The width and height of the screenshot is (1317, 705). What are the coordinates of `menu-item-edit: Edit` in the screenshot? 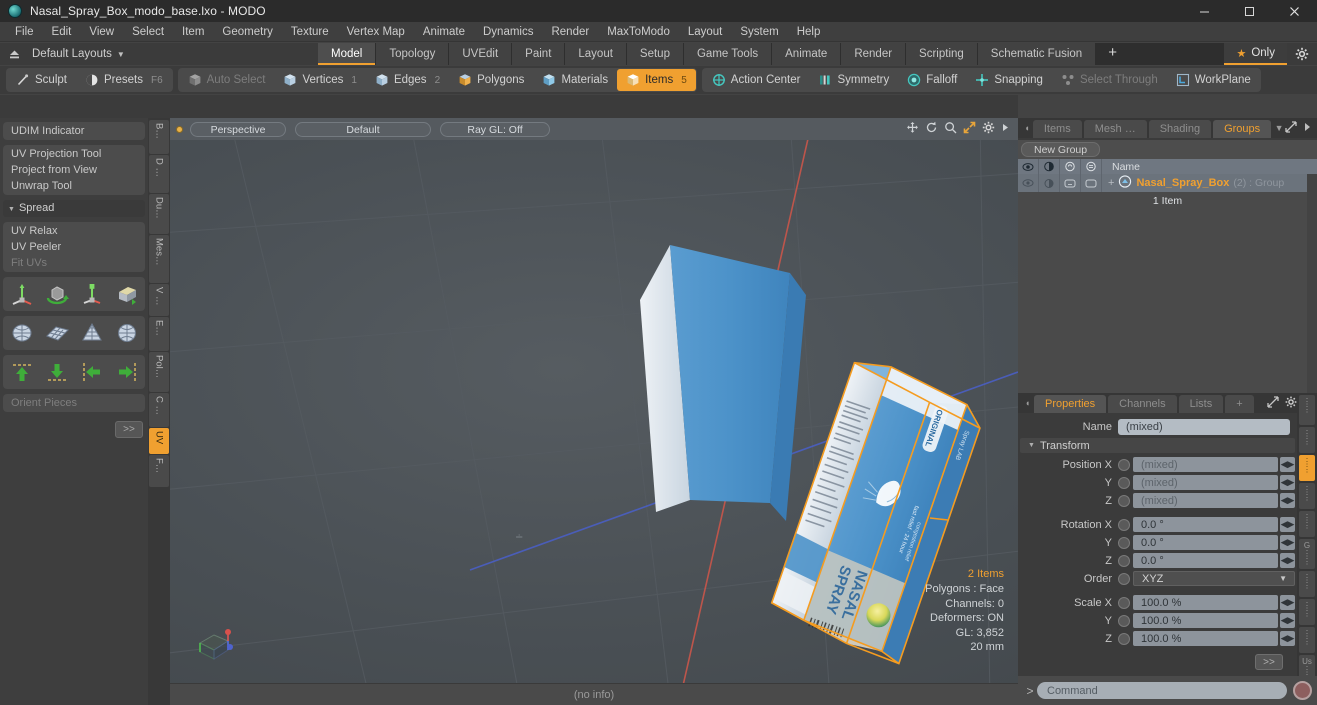 It's located at (62, 32).